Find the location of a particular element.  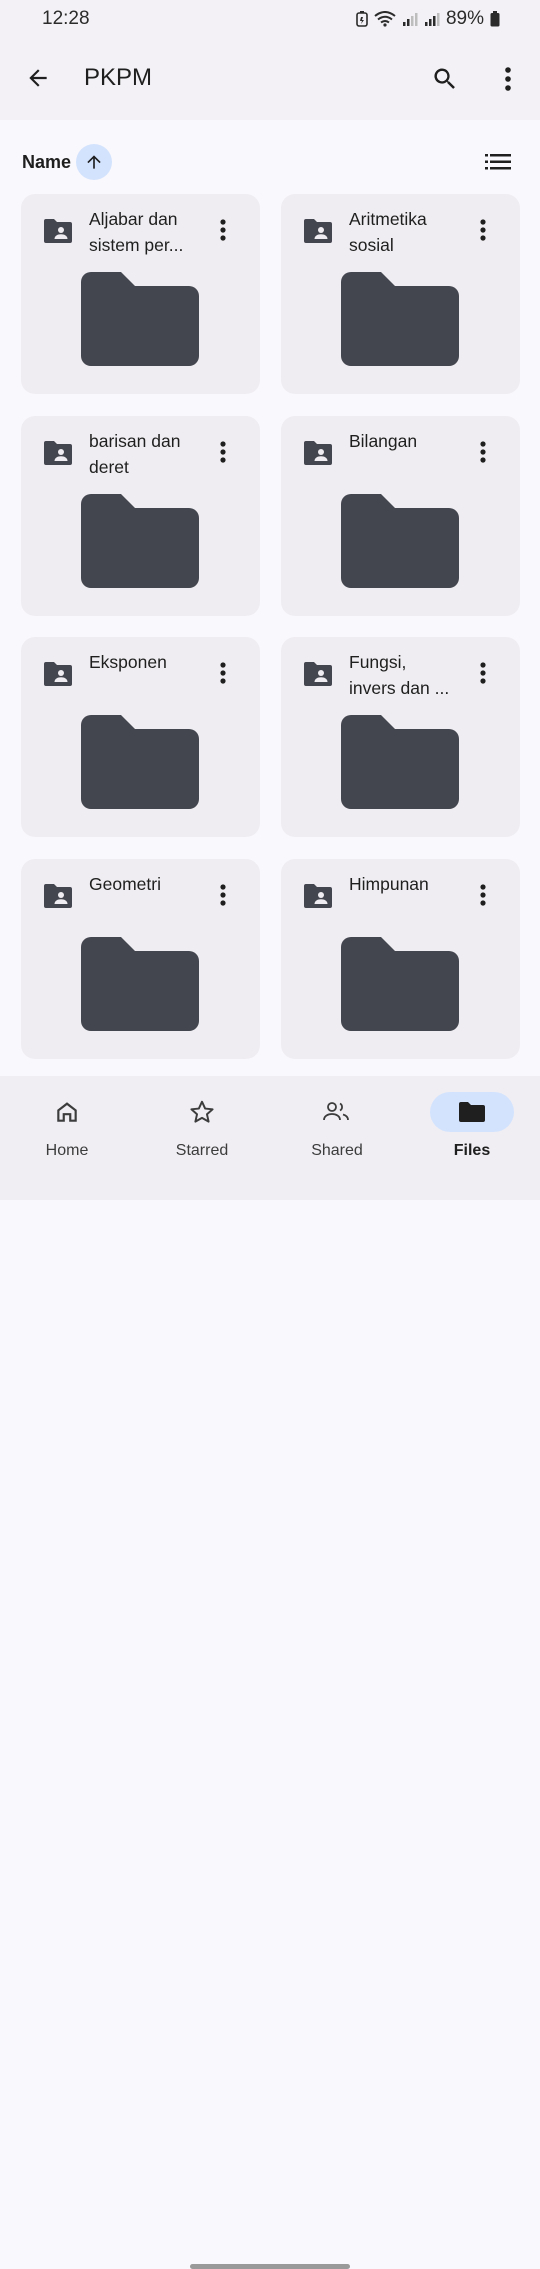

folder-card: barisan dan deret is located at coordinates (140, 515).